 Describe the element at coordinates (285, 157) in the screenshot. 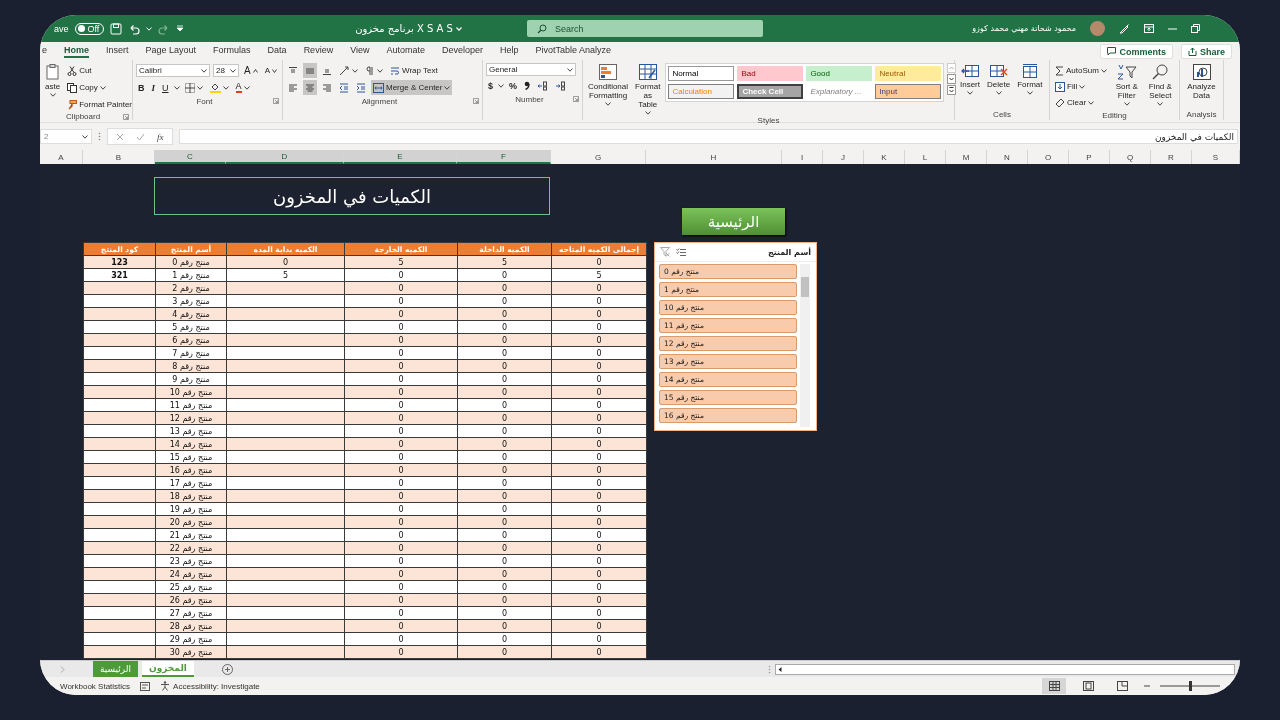

I see `column-header: D` at that location.